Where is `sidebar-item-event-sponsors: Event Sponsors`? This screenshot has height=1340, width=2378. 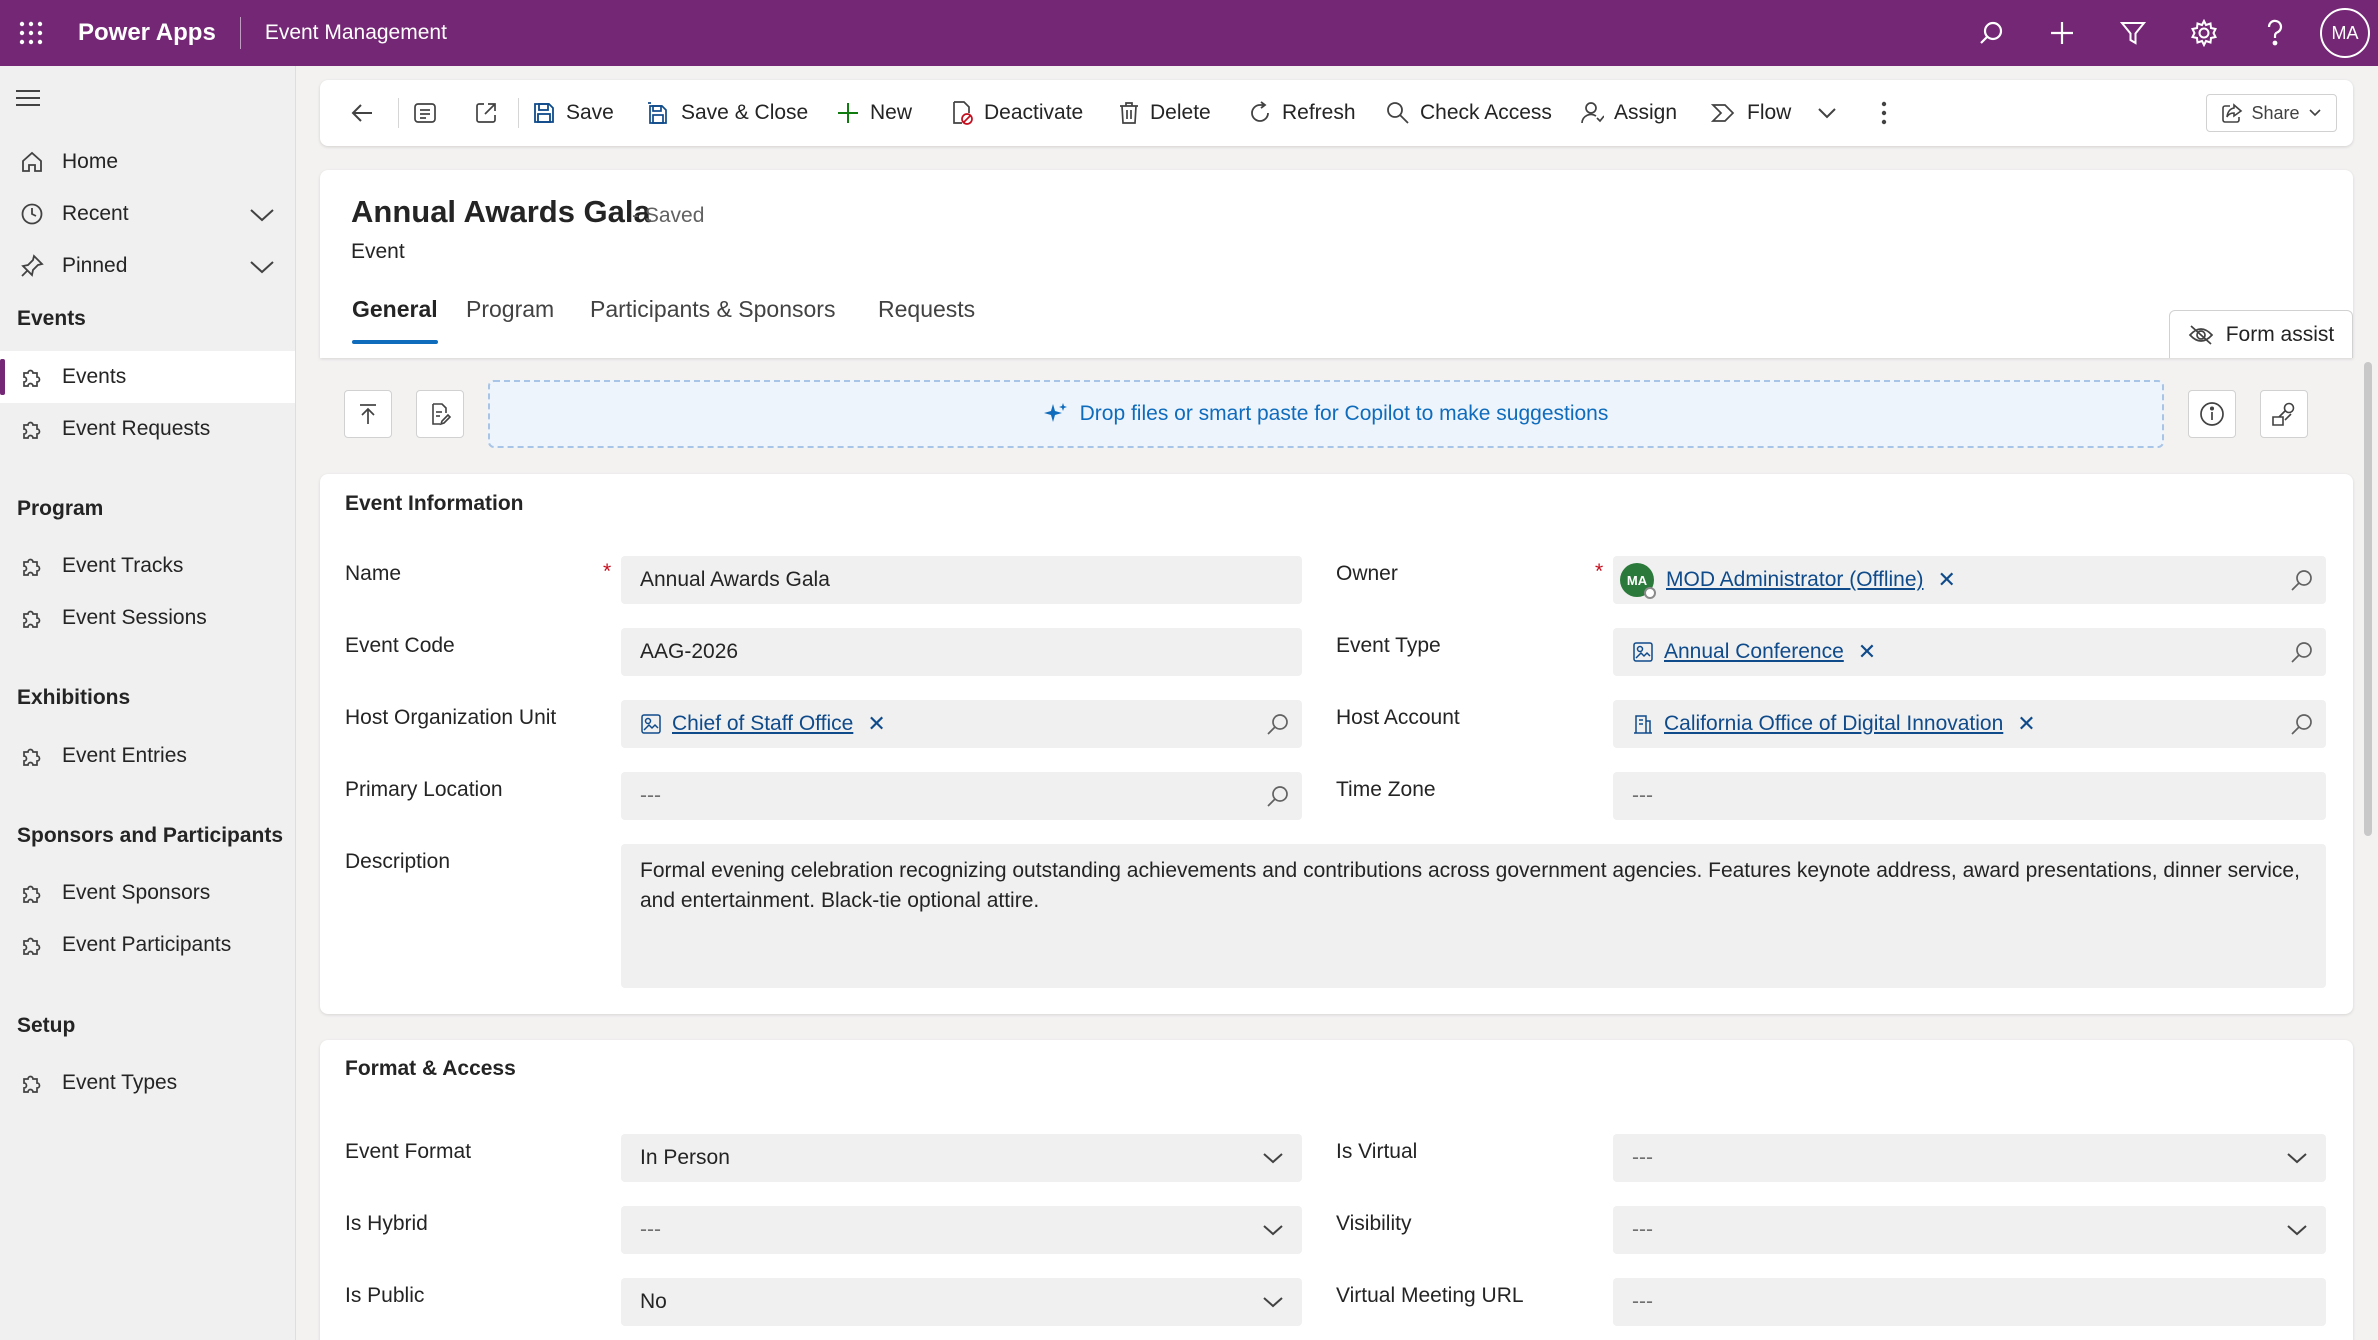 sidebar-item-event-sponsors: Event Sponsors is located at coordinates (147, 893).